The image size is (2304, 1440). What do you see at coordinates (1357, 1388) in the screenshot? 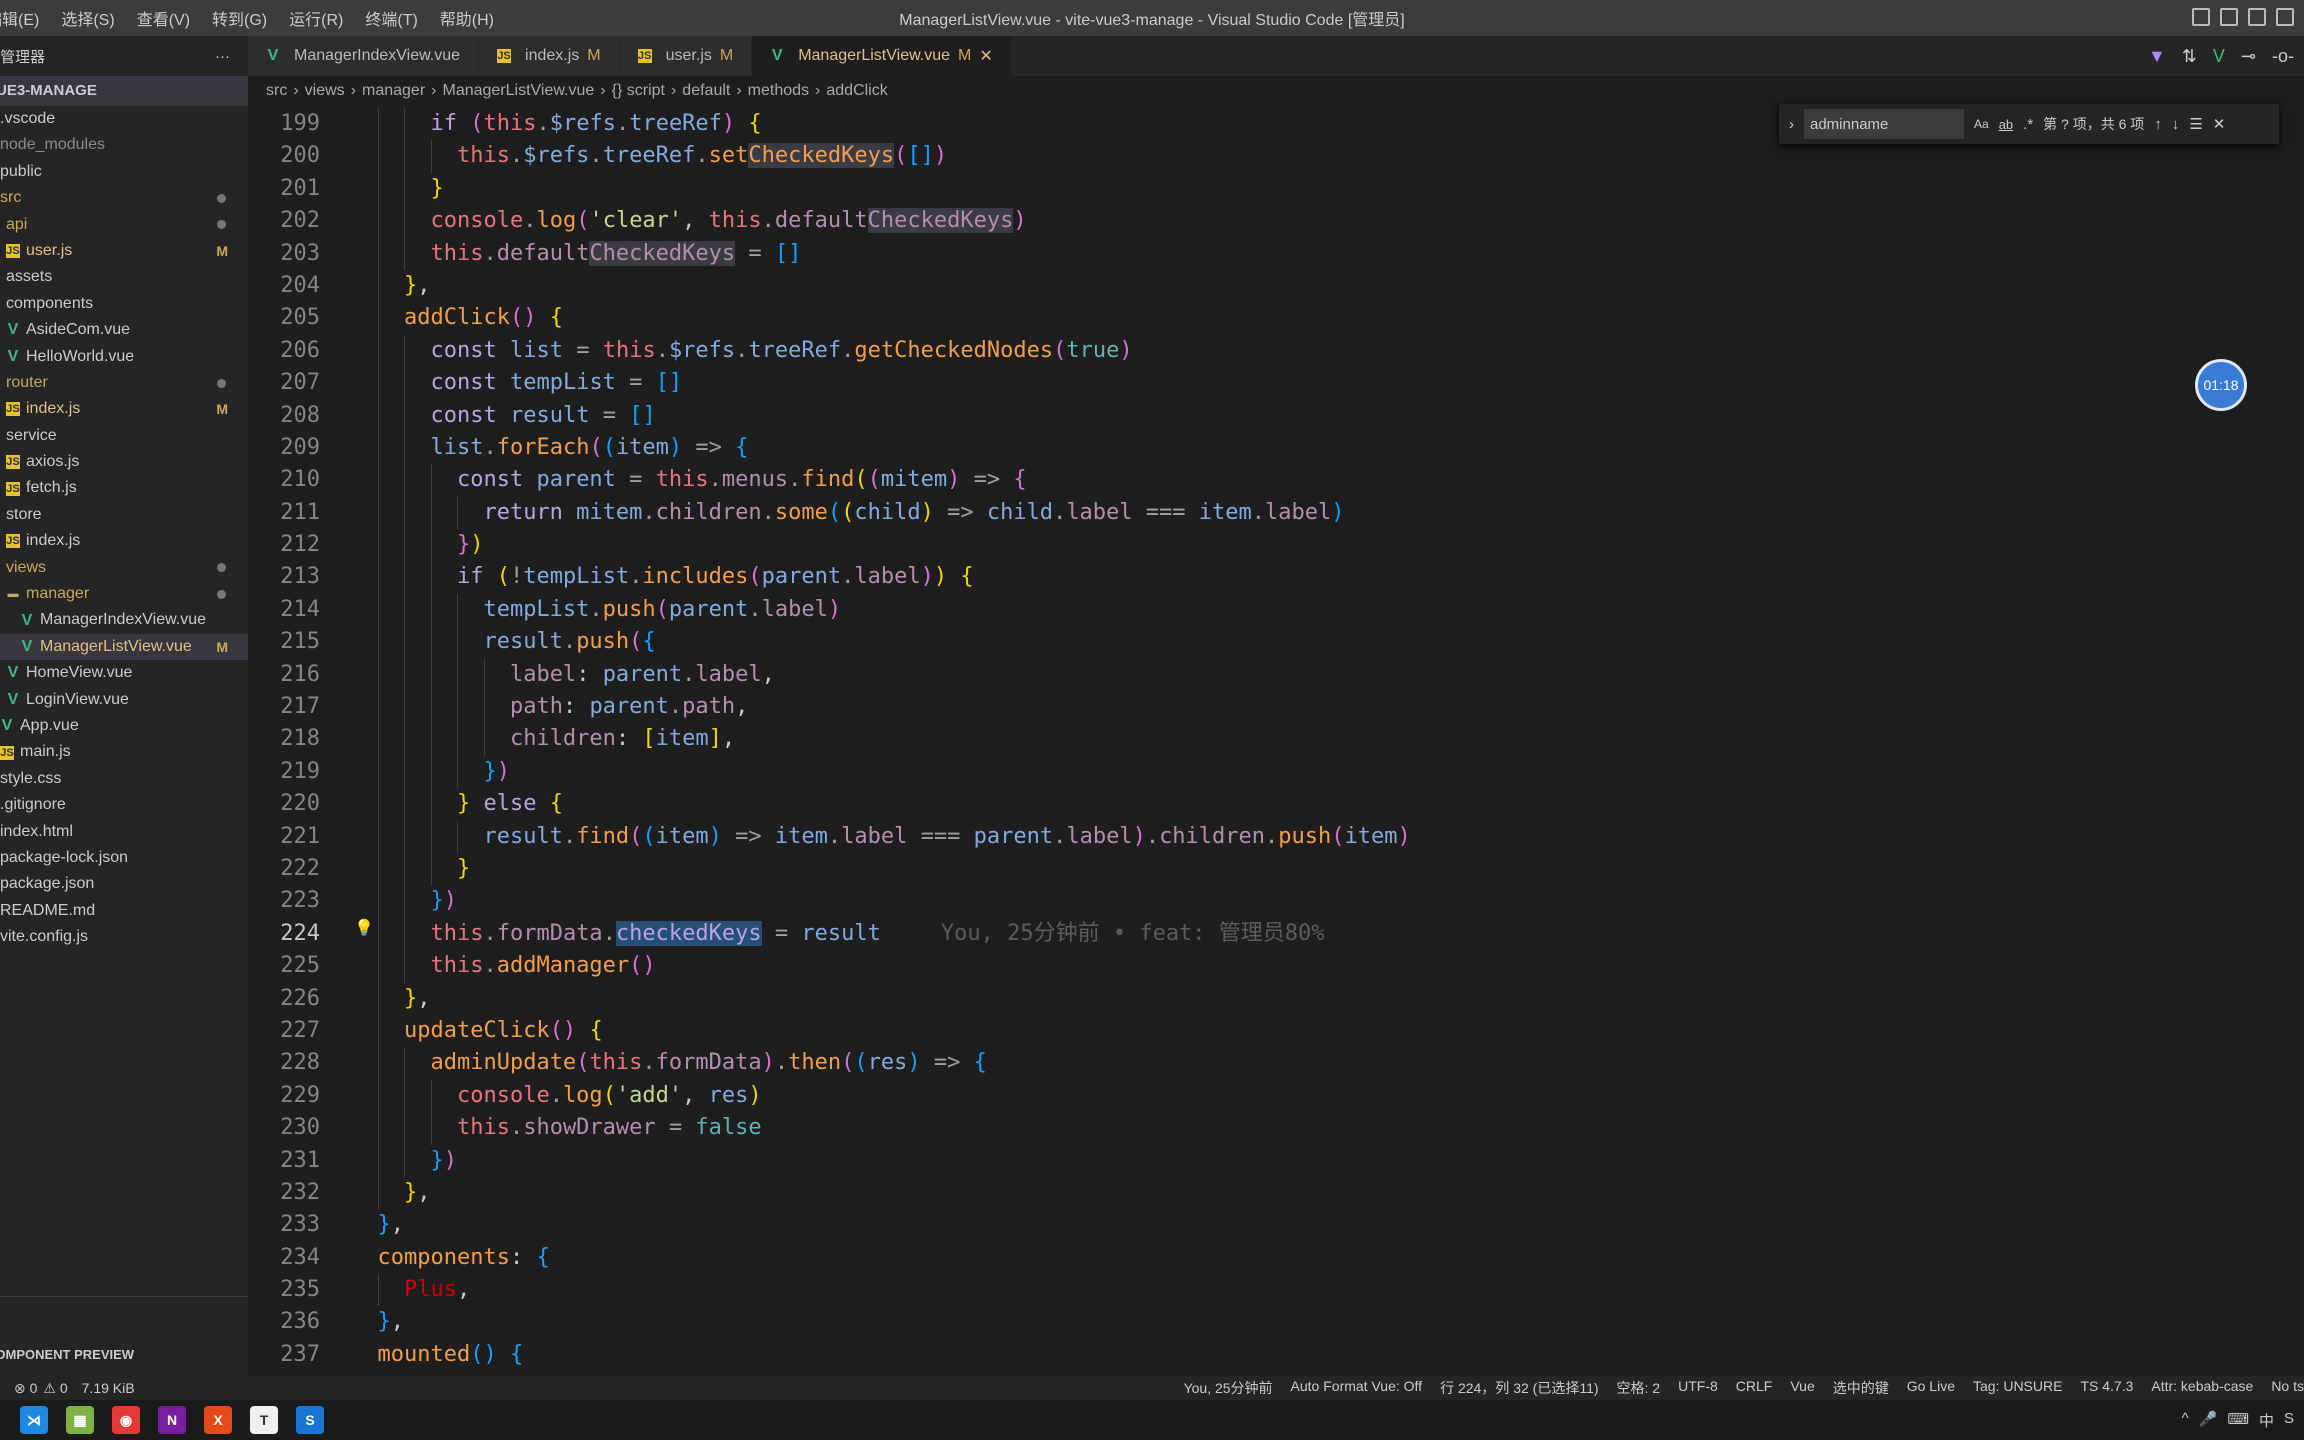
I see `status-item: Auto Format Vue: Off` at bounding box center [1357, 1388].